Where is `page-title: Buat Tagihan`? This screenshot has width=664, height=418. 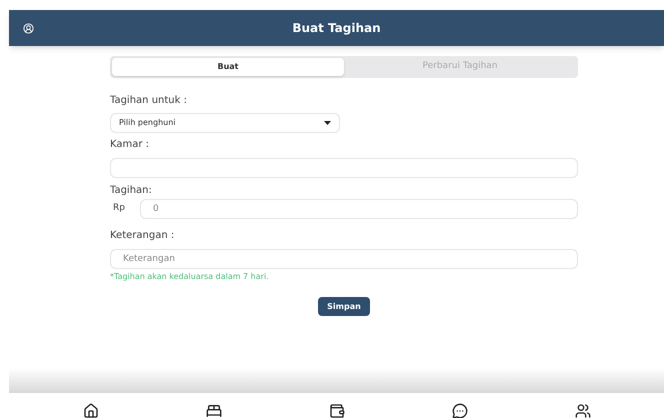 page-title: Buat Tagihan is located at coordinates (336, 28).